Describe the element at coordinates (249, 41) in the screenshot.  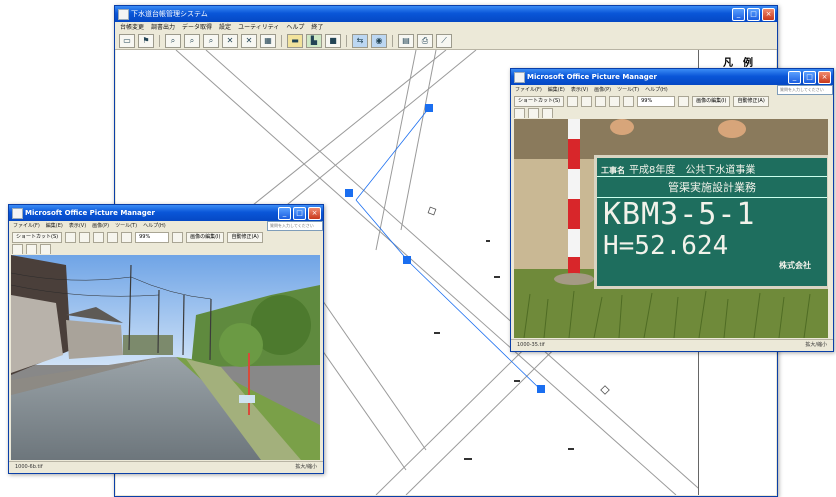
I see `delete-icon: ✕` at that location.